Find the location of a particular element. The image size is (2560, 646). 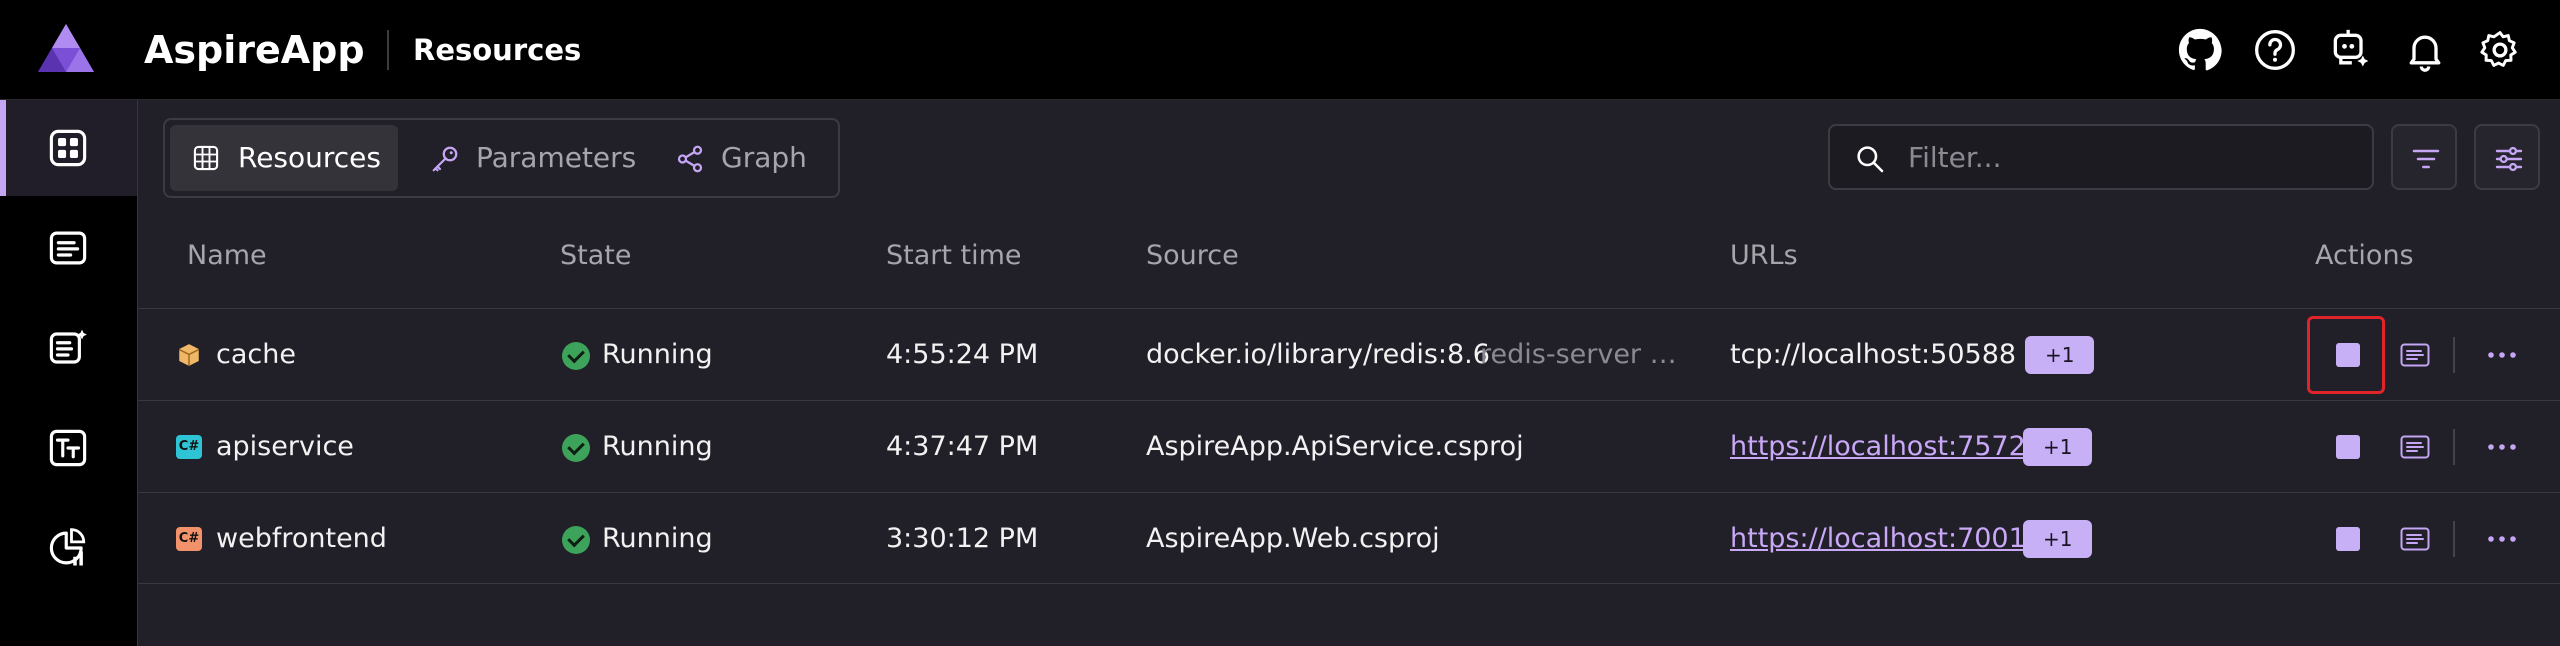

app-title: AspireApp is located at coordinates (254, 50).